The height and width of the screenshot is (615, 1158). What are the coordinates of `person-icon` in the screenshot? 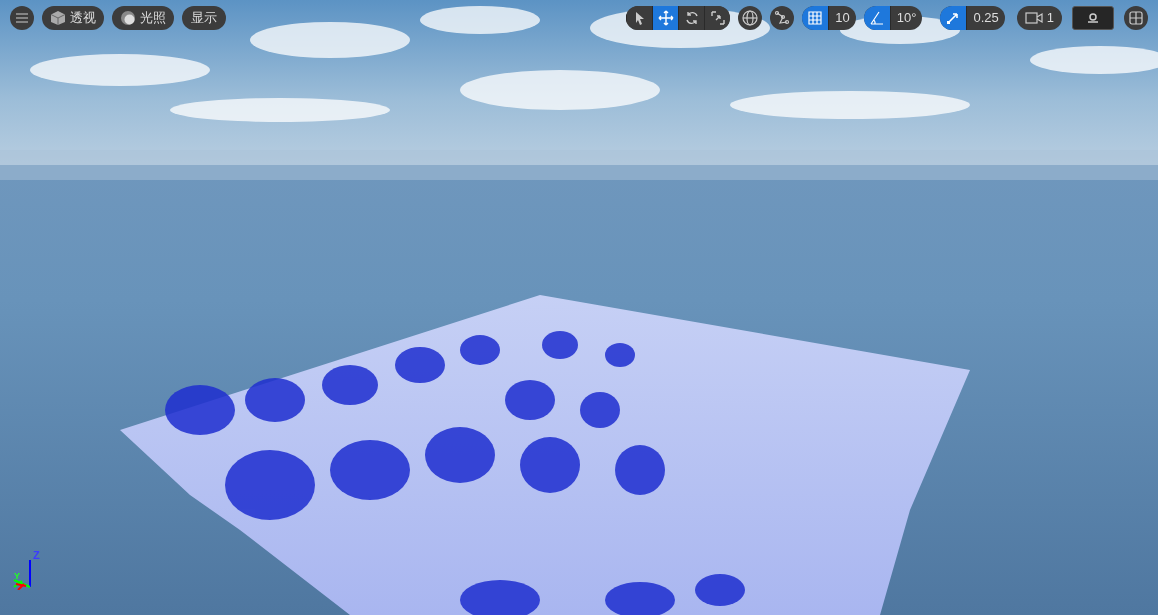 It's located at (1093, 18).